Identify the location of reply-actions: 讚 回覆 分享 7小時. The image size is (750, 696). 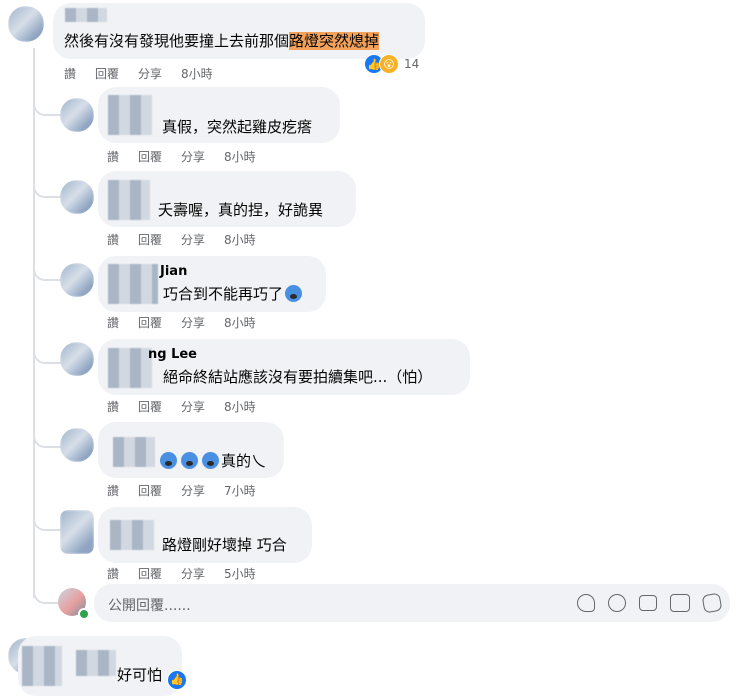
(181, 490).